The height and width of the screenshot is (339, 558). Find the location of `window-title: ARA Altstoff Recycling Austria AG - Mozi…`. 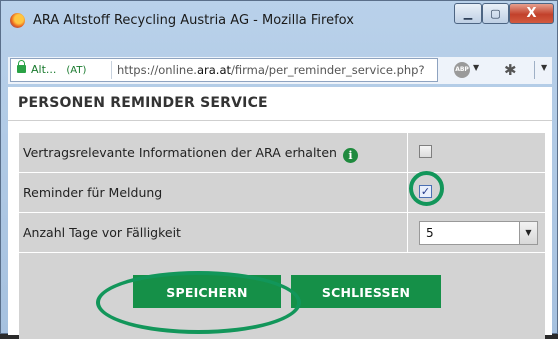

window-title: ARA Altstoff Recycling Austria AG - Mozi… is located at coordinates (193, 20).